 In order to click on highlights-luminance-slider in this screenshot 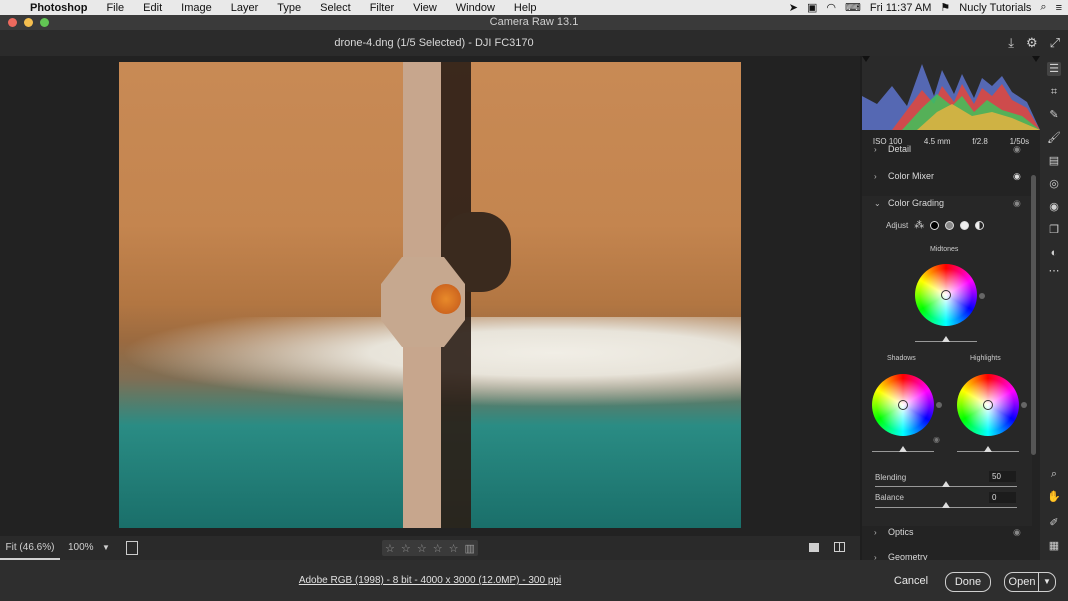, I will do `click(988, 449)`.